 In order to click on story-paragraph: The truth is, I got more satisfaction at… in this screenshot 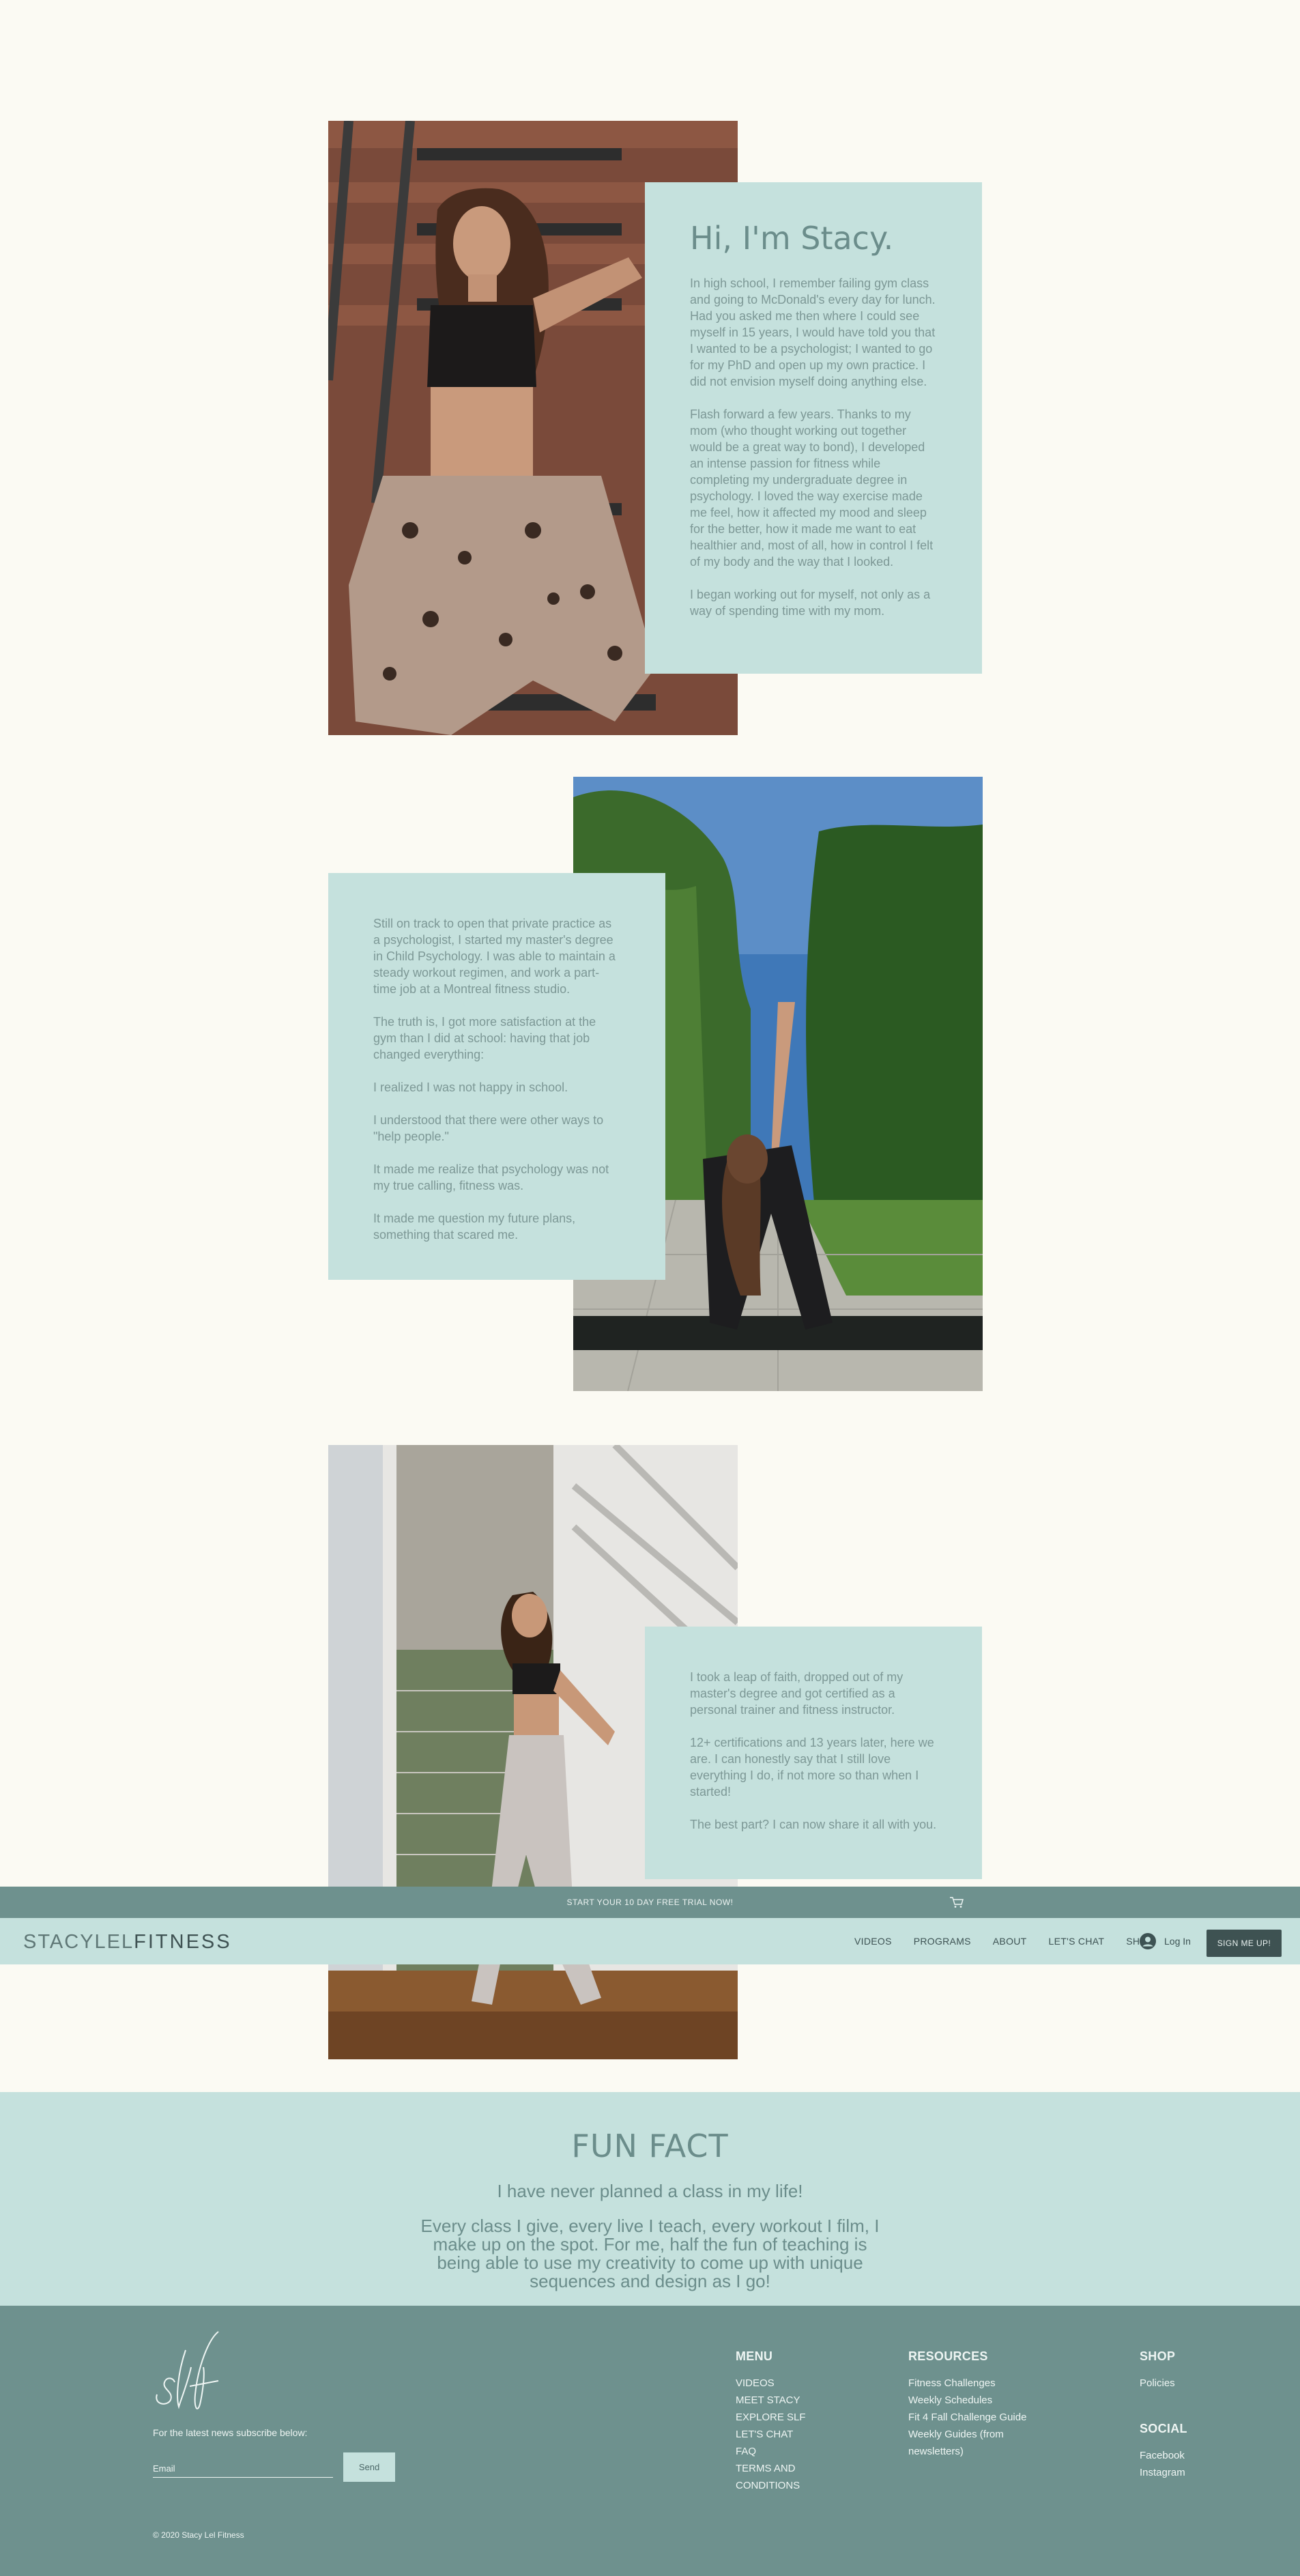, I will do `click(484, 1038)`.